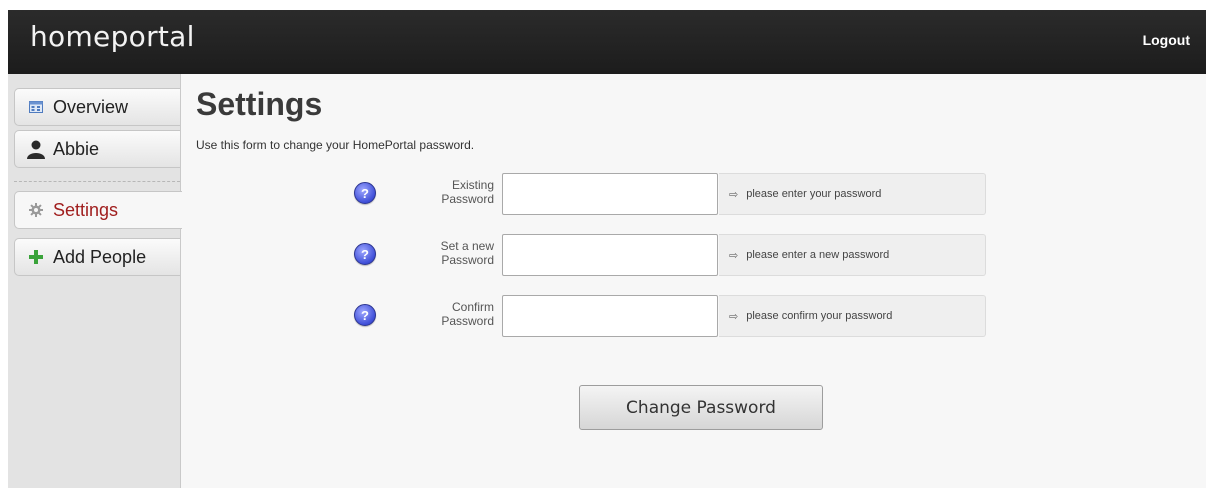  What do you see at coordinates (610, 255) in the screenshot?
I see `new-password-input` at bounding box center [610, 255].